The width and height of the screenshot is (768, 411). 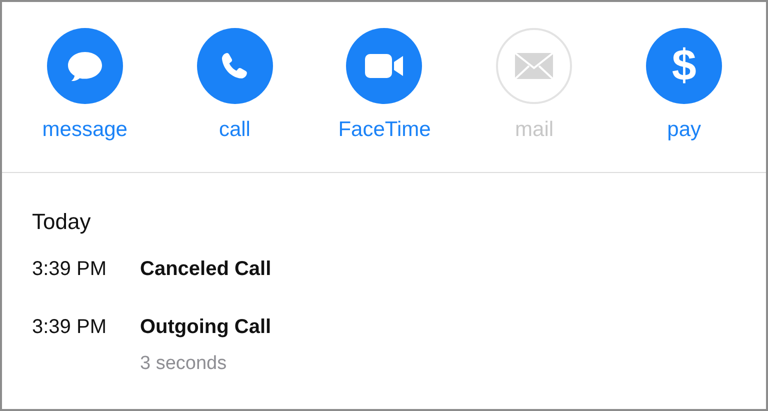 I want to click on message-icon, so click(x=84, y=66).